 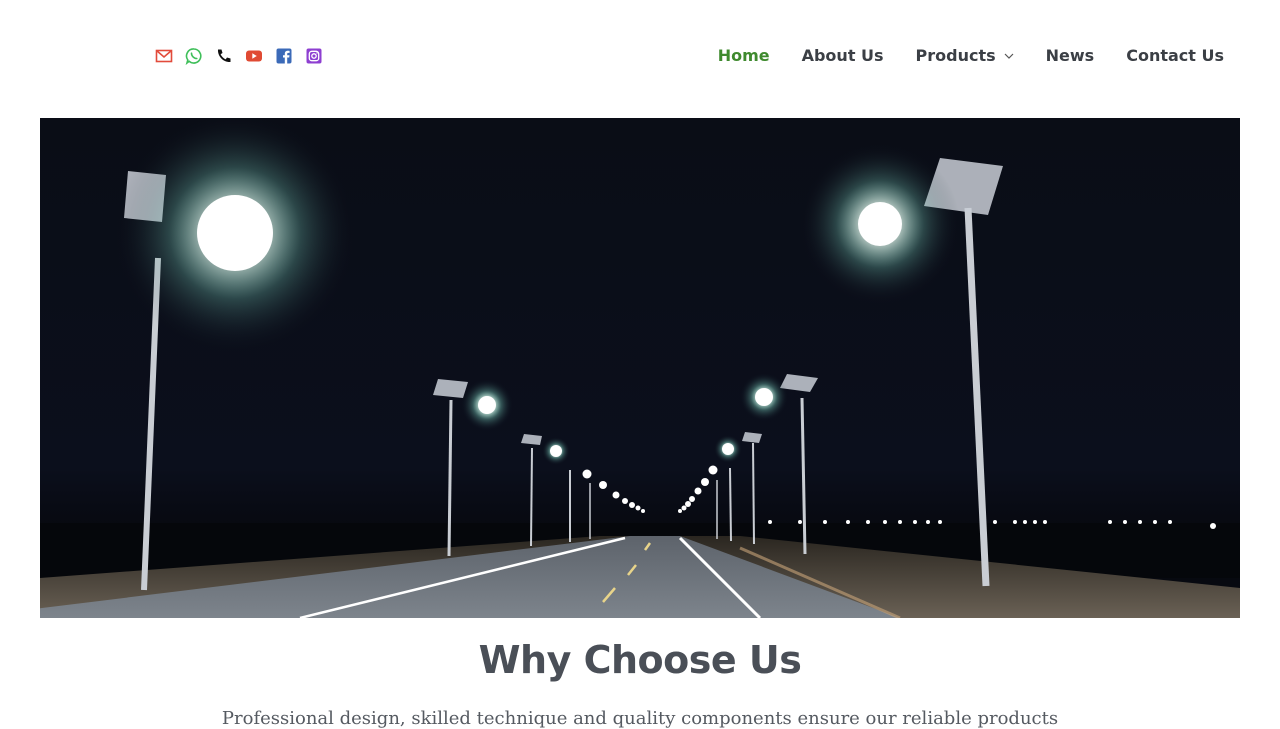 I want to click on youtube-icon, so click(x=254, y=56).